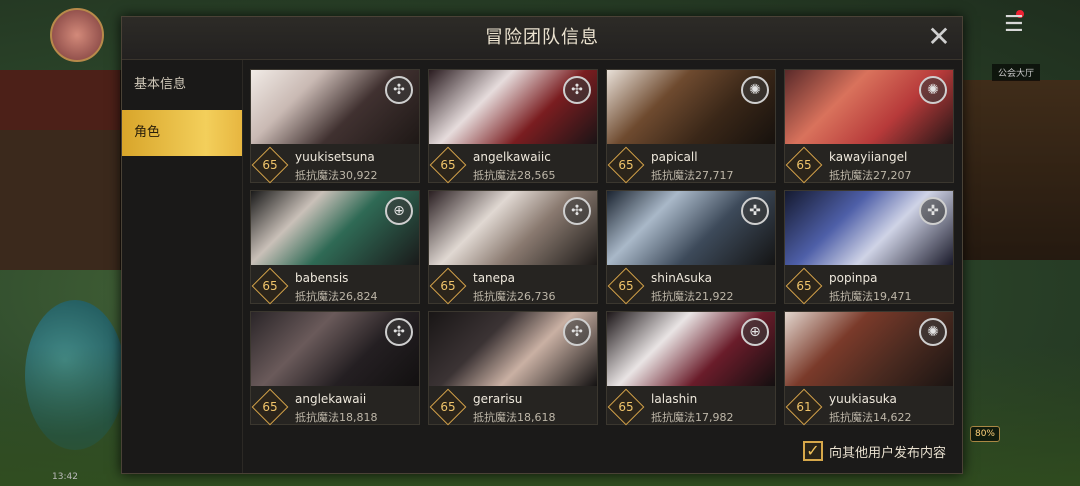 The width and height of the screenshot is (1080, 486). Describe the element at coordinates (513, 368) in the screenshot. I see `character-card: ✣ 65 gerarisu 抵抗魔法18,618` at that location.